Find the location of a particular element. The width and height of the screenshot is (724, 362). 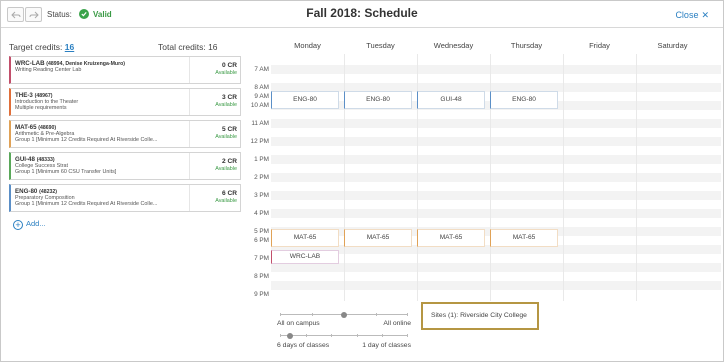

hour-label: 8 AM is located at coordinates (261, 87).